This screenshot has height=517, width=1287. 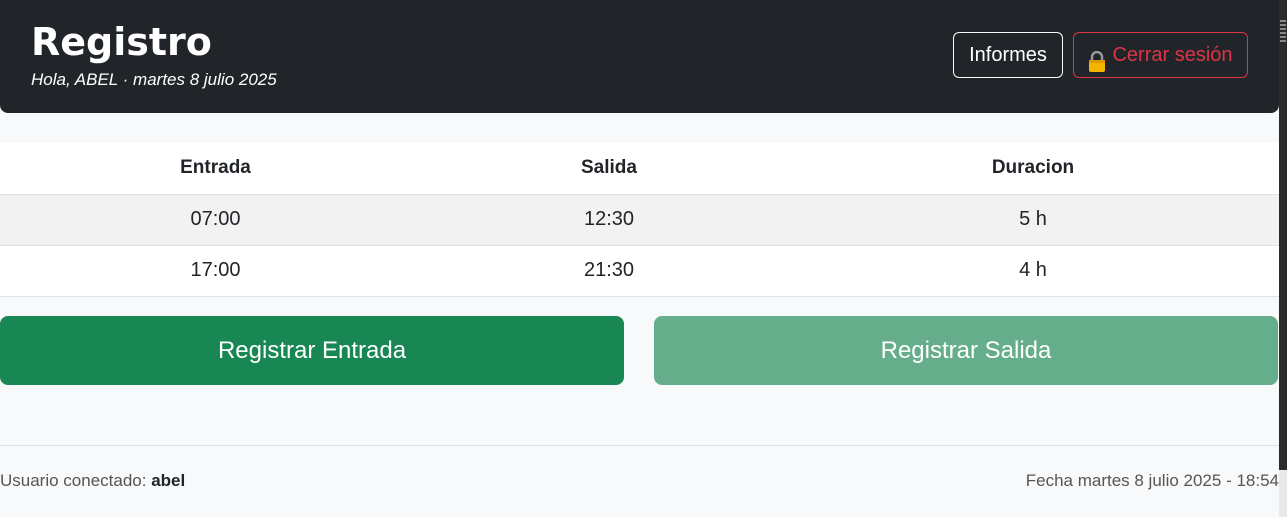 I want to click on table-row: 17:00 21:30 4 h, so click(x=639, y=271).